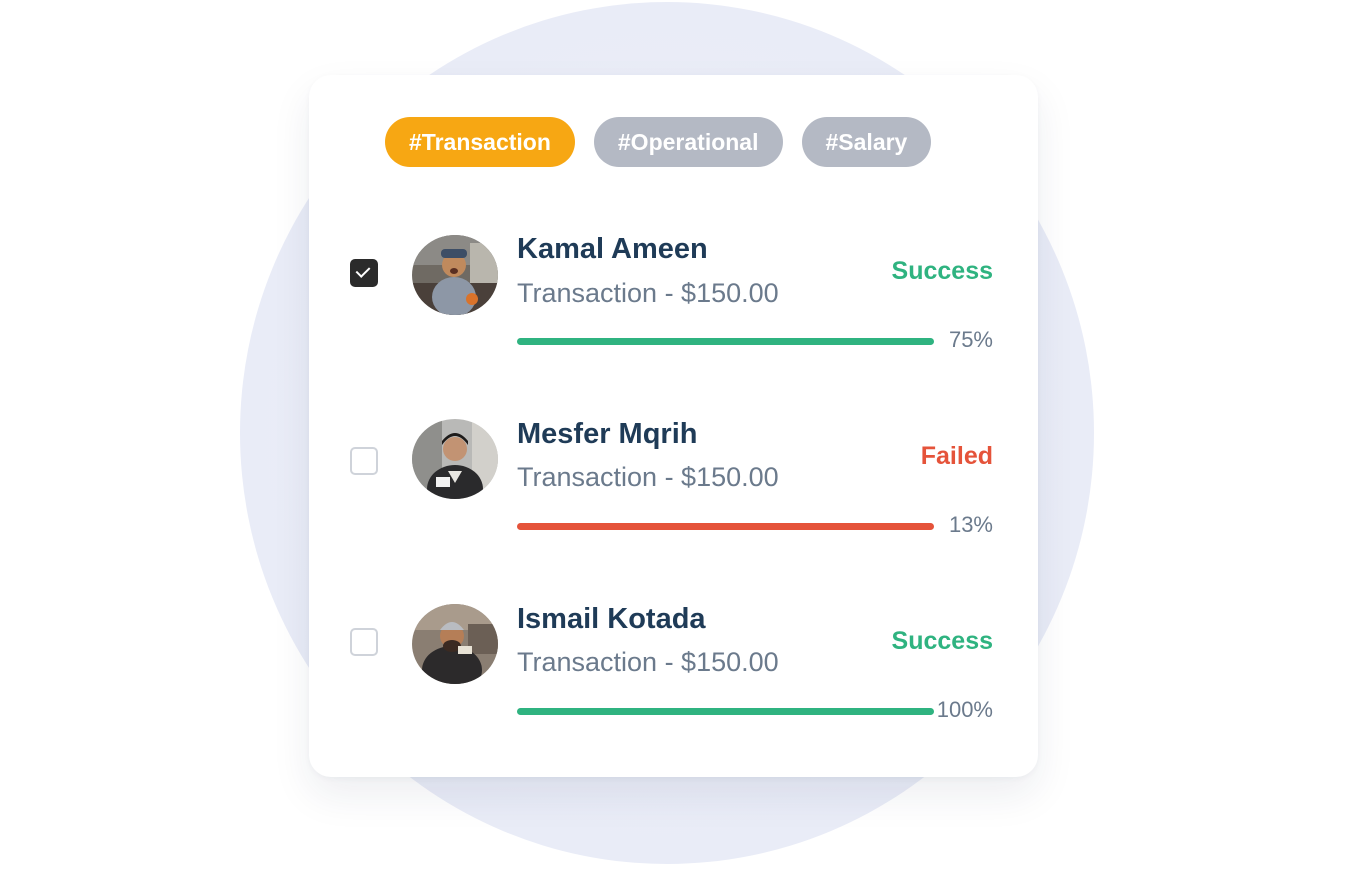 This screenshot has height=890, width=1346. What do you see at coordinates (607, 434) in the screenshot?
I see `person-name: Mesfer Mqrih` at bounding box center [607, 434].